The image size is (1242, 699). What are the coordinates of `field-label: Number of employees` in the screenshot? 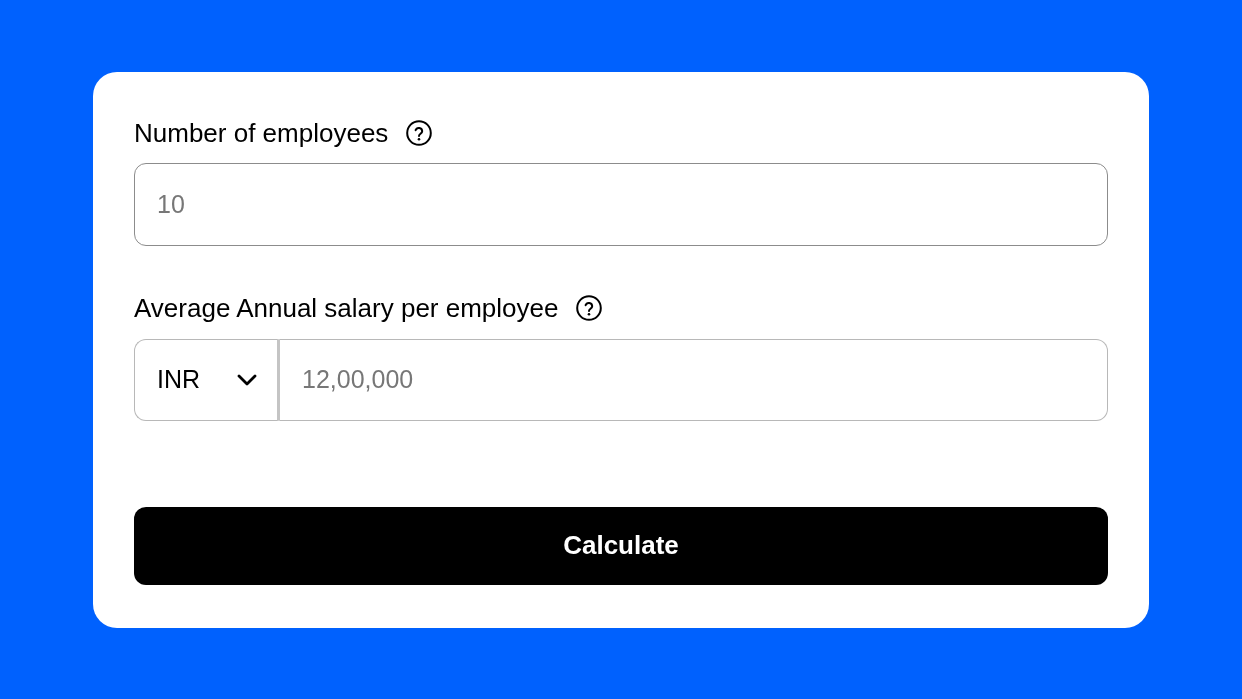 It's located at (261, 132).